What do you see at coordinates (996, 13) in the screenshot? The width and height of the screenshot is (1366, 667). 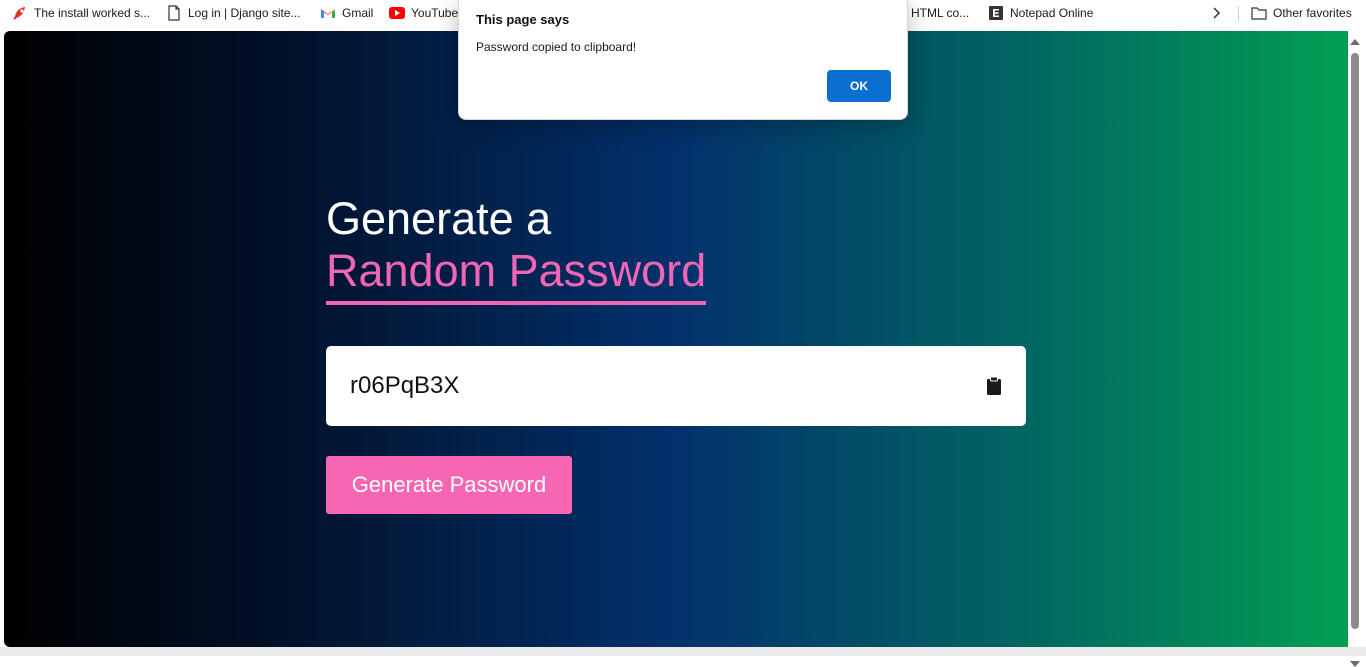 I see `e-letter-icon` at bounding box center [996, 13].